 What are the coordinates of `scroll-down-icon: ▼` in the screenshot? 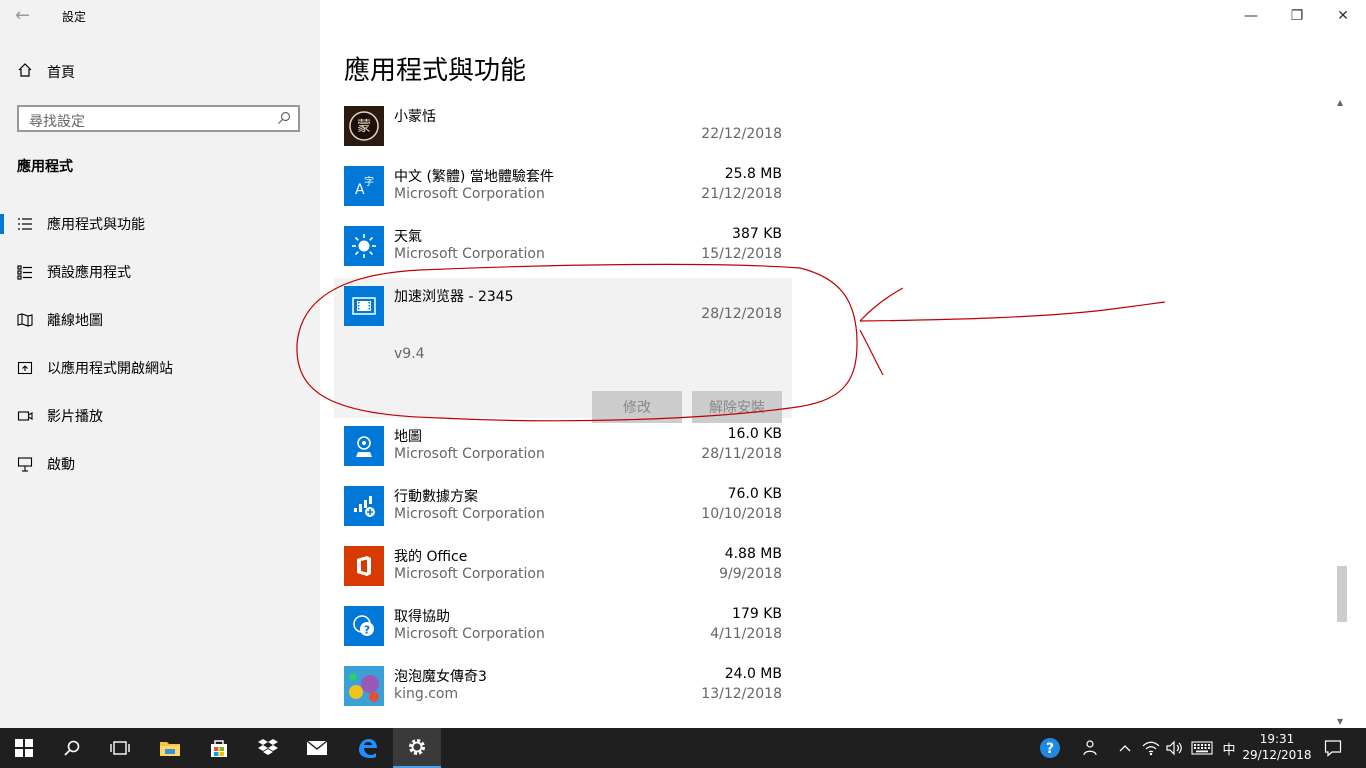 It's located at (1340, 721).